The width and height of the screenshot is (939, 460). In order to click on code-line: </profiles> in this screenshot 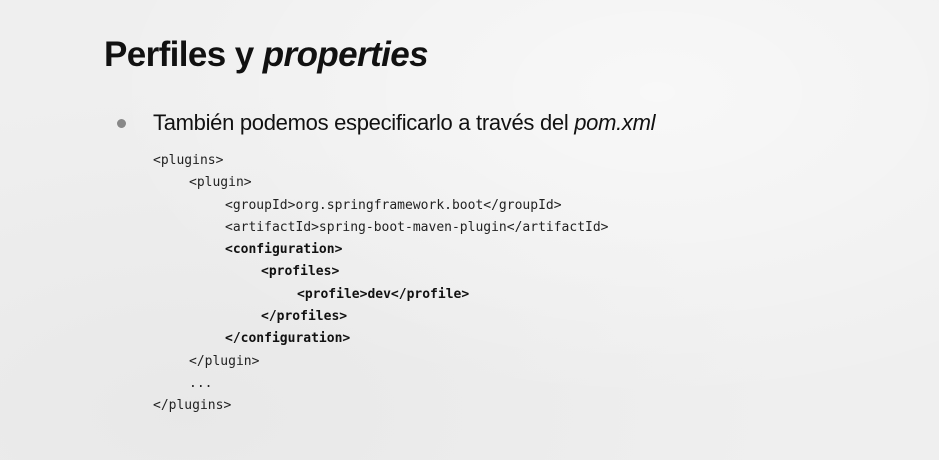, I will do `click(304, 317)`.